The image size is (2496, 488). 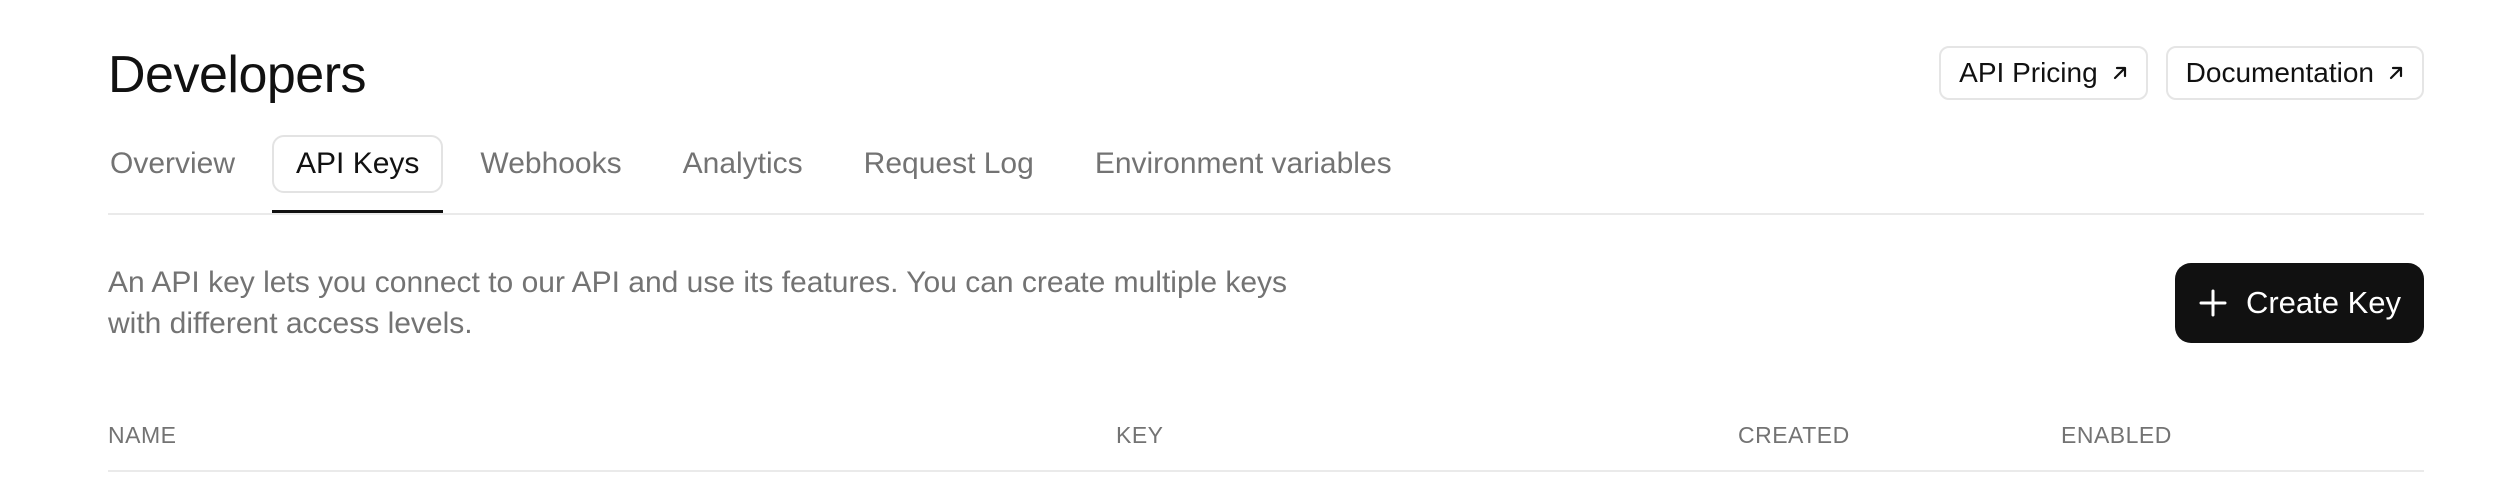 What do you see at coordinates (2213, 303) in the screenshot?
I see `plus-icon` at bounding box center [2213, 303].